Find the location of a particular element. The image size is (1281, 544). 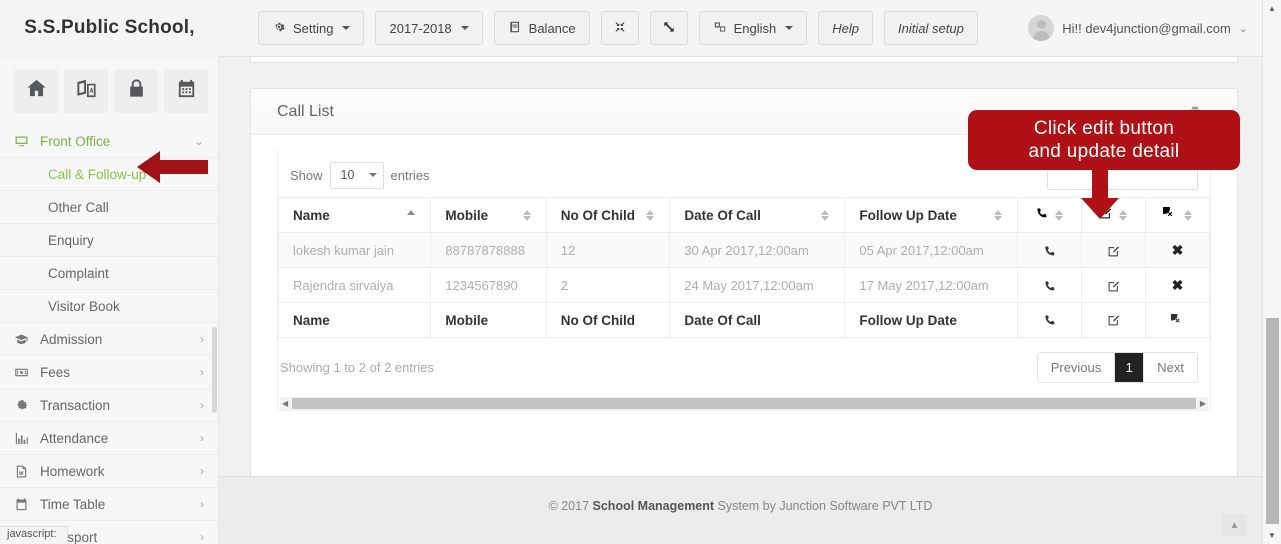

sidebar-item-attendance: Attendance › is located at coordinates (109, 438).